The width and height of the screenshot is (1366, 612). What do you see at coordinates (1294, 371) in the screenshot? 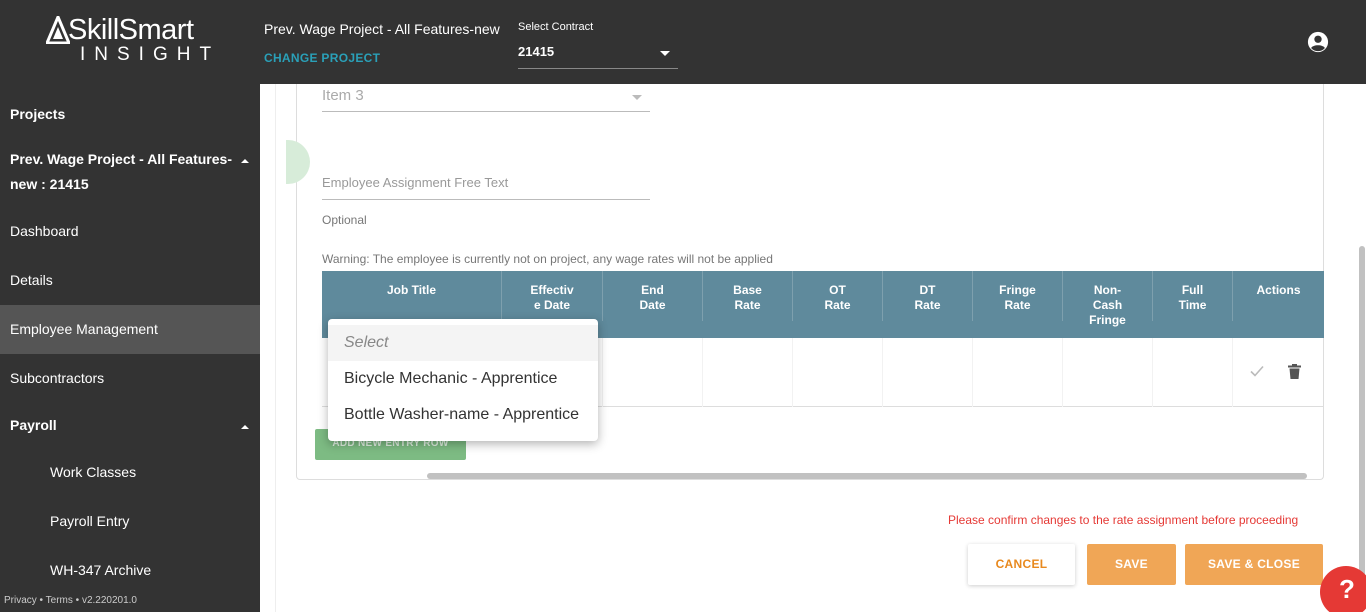
I see `trash-icon` at bounding box center [1294, 371].